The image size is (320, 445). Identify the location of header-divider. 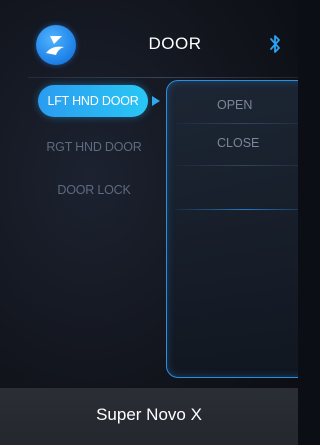
(163, 77).